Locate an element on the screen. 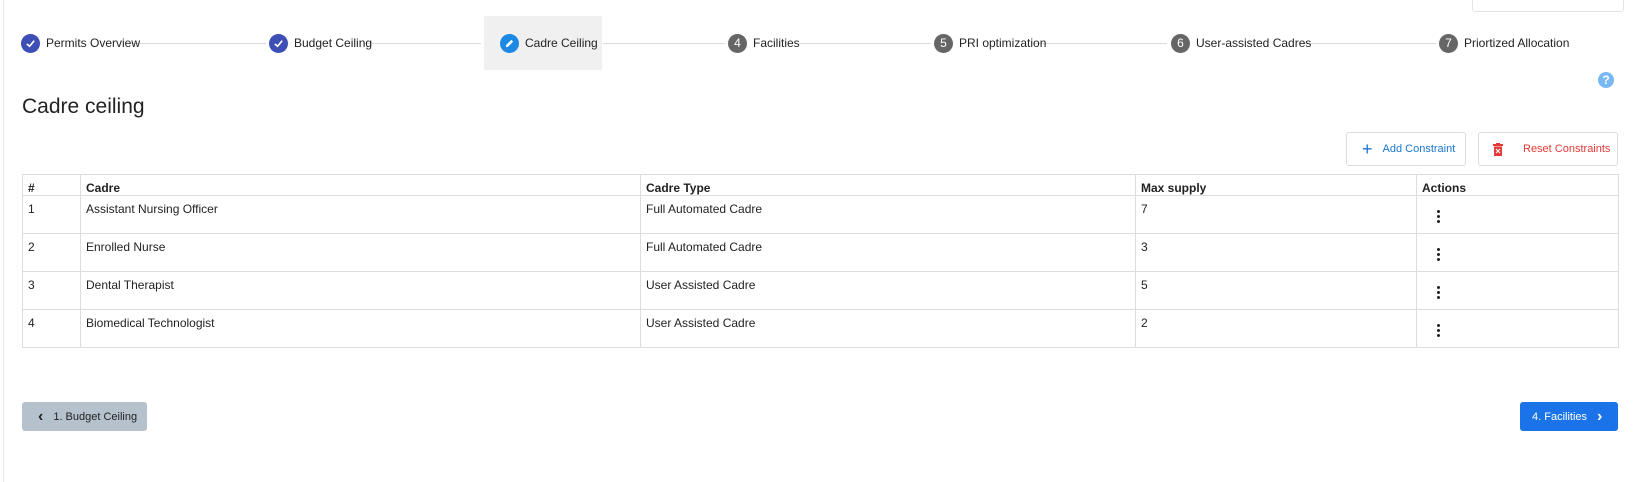 The width and height of the screenshot is (1634, 482). table-row: 3 Dental Therapist User Assisted Cadre 5 is located at coordinates (820, 290).